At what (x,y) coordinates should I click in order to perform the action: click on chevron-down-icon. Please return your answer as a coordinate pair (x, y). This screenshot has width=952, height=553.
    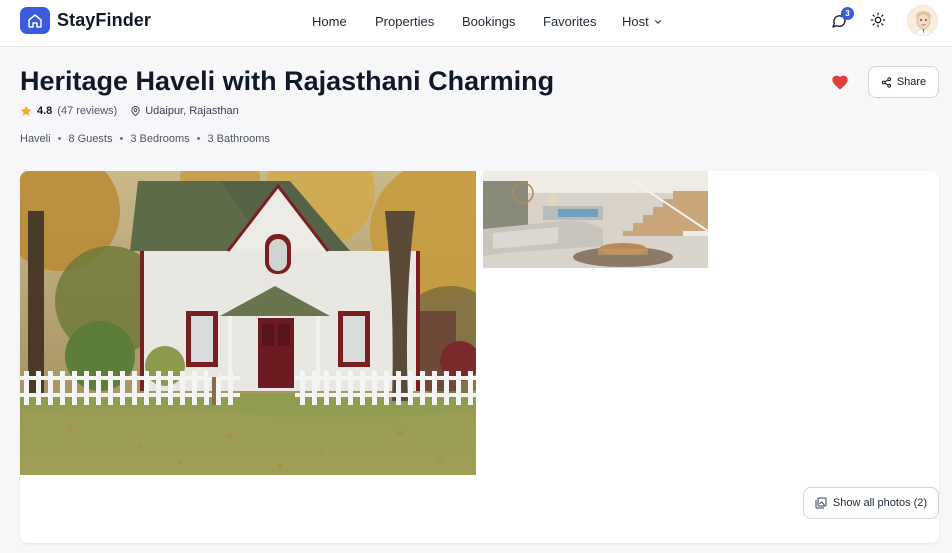
    Looking at the image, I should click on (657, 21).